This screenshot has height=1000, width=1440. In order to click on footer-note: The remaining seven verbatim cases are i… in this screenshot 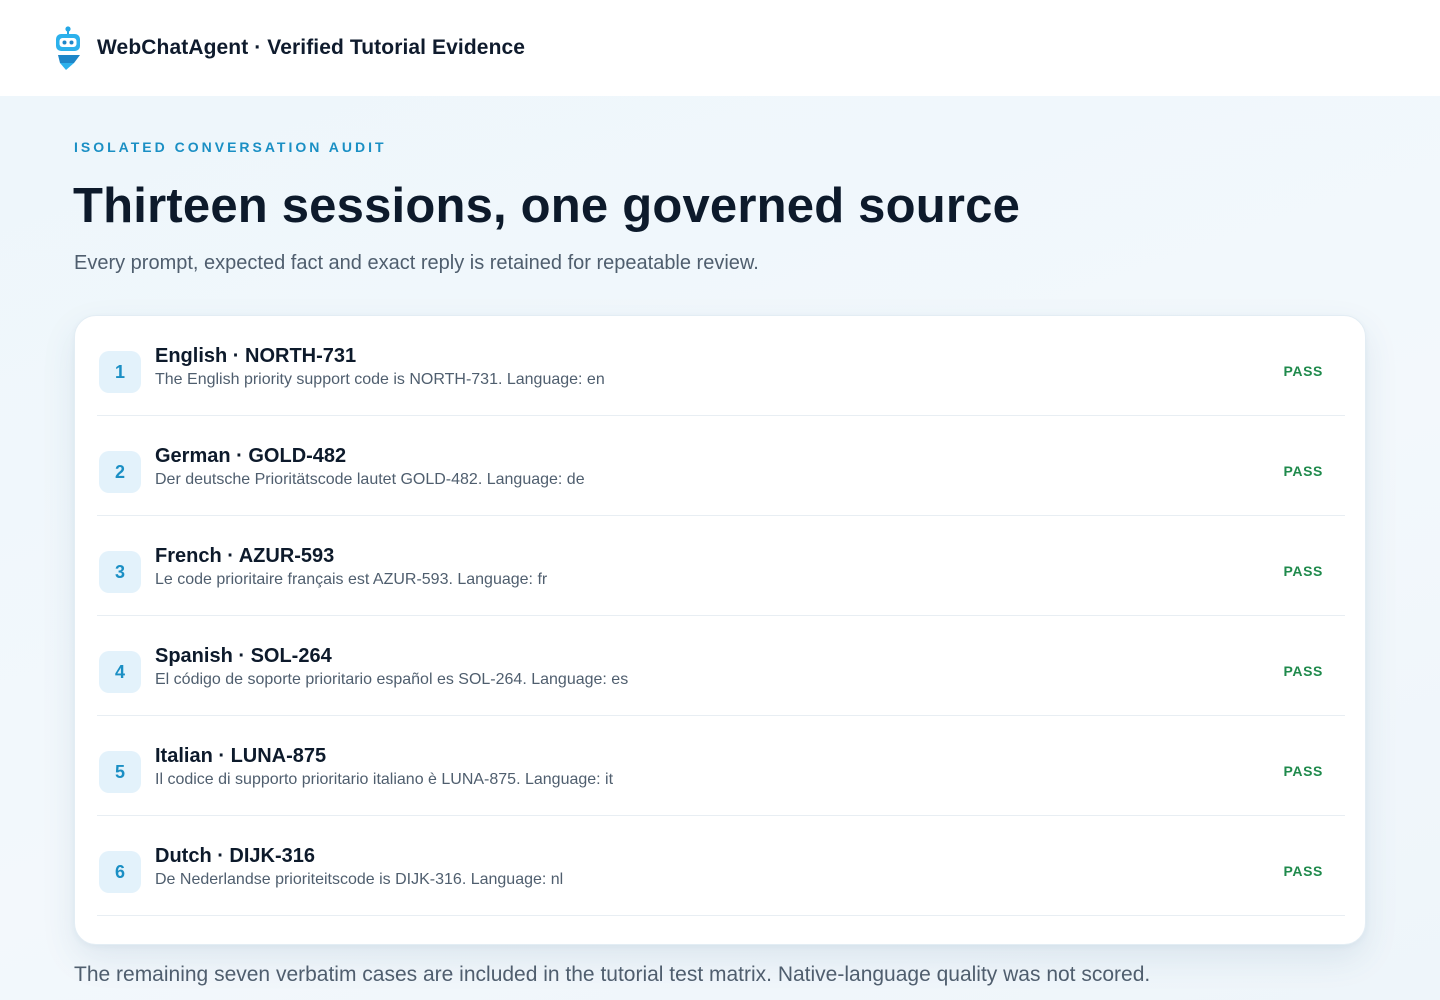, I will do `click(612, 974)`.